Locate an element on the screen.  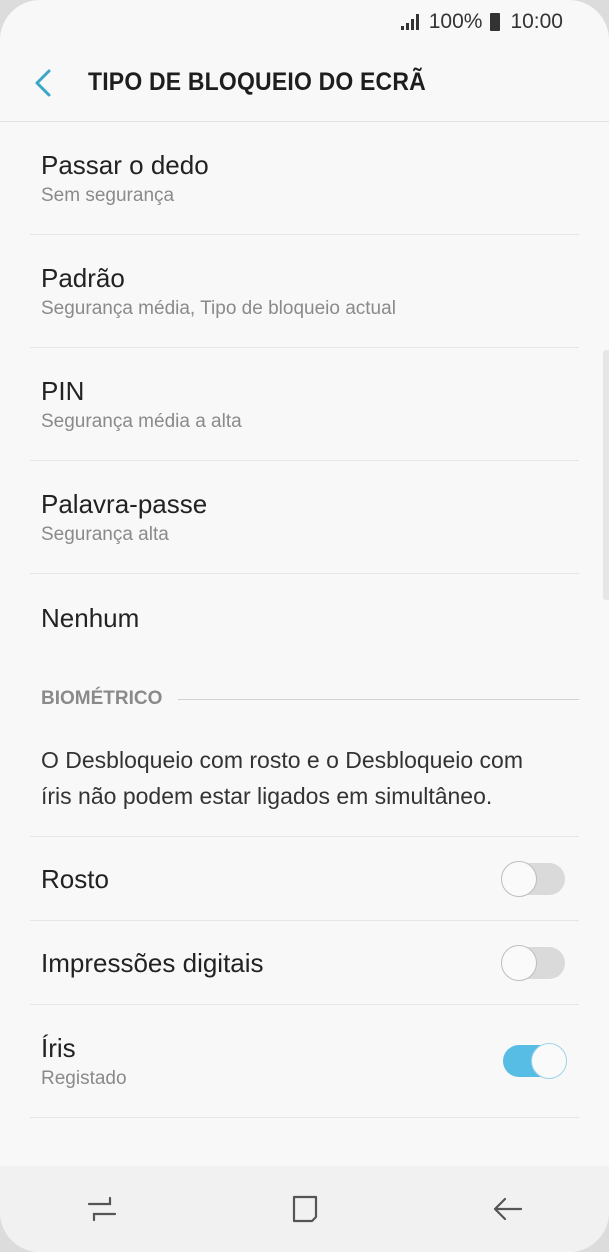
option-none: Nenhum is located at coordinates (304, 618).